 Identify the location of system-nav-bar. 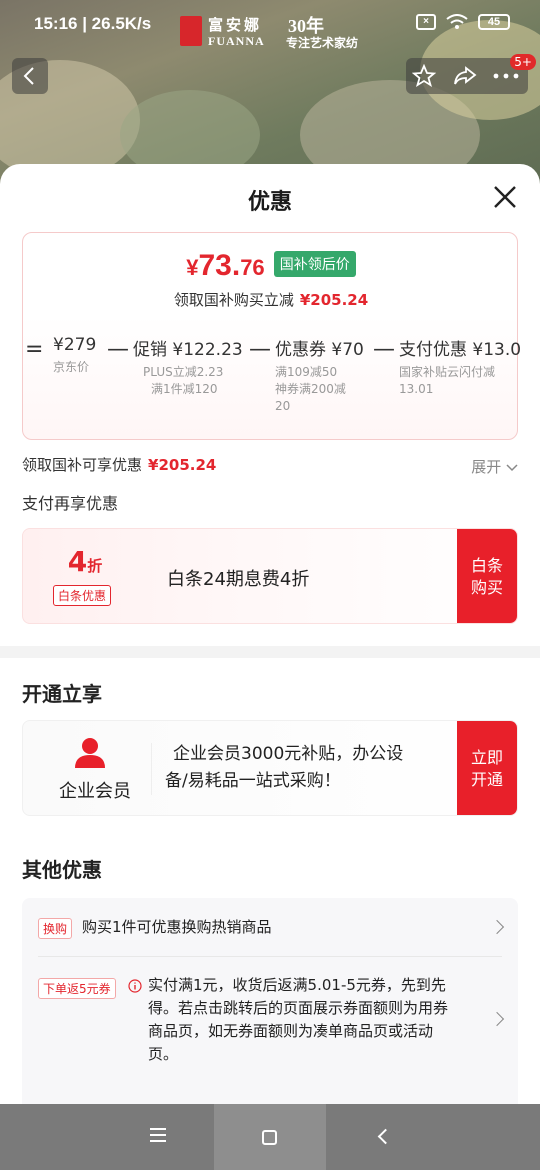
(270, 1137).